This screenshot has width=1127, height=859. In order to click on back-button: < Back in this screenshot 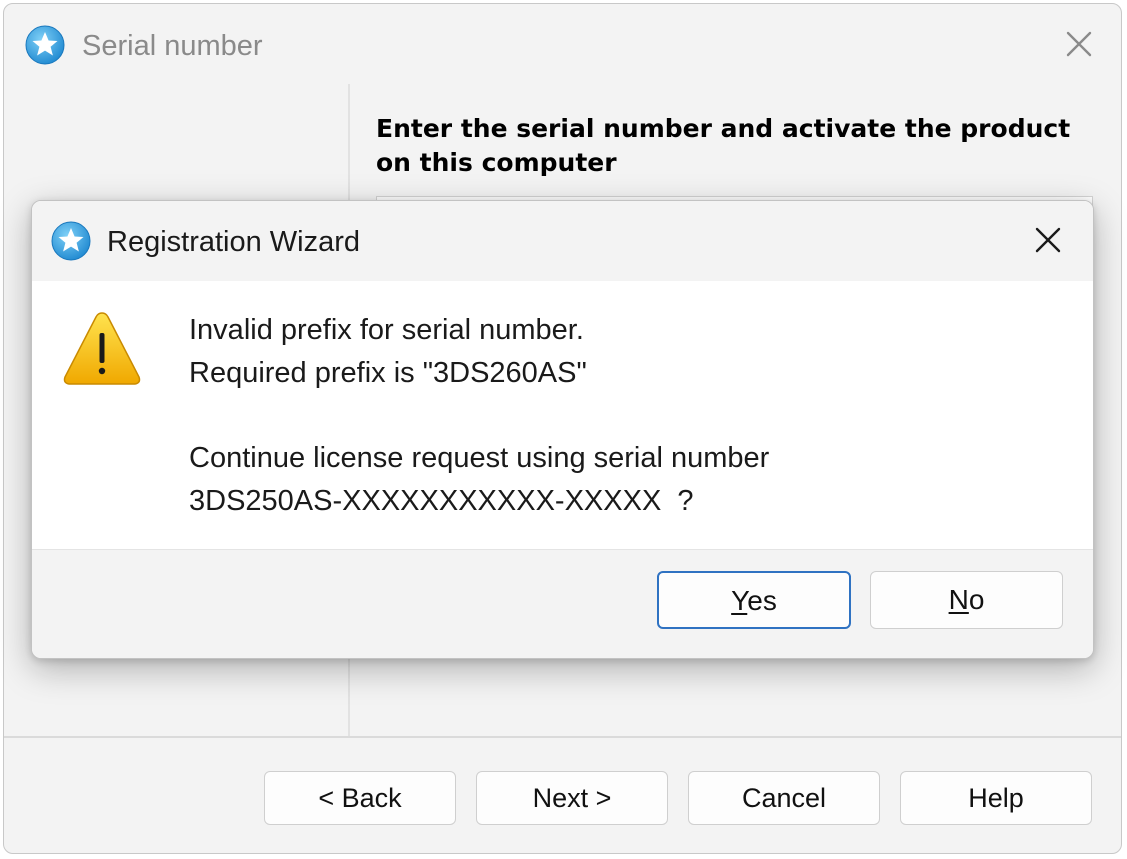, I will do `click(360, 798)`.